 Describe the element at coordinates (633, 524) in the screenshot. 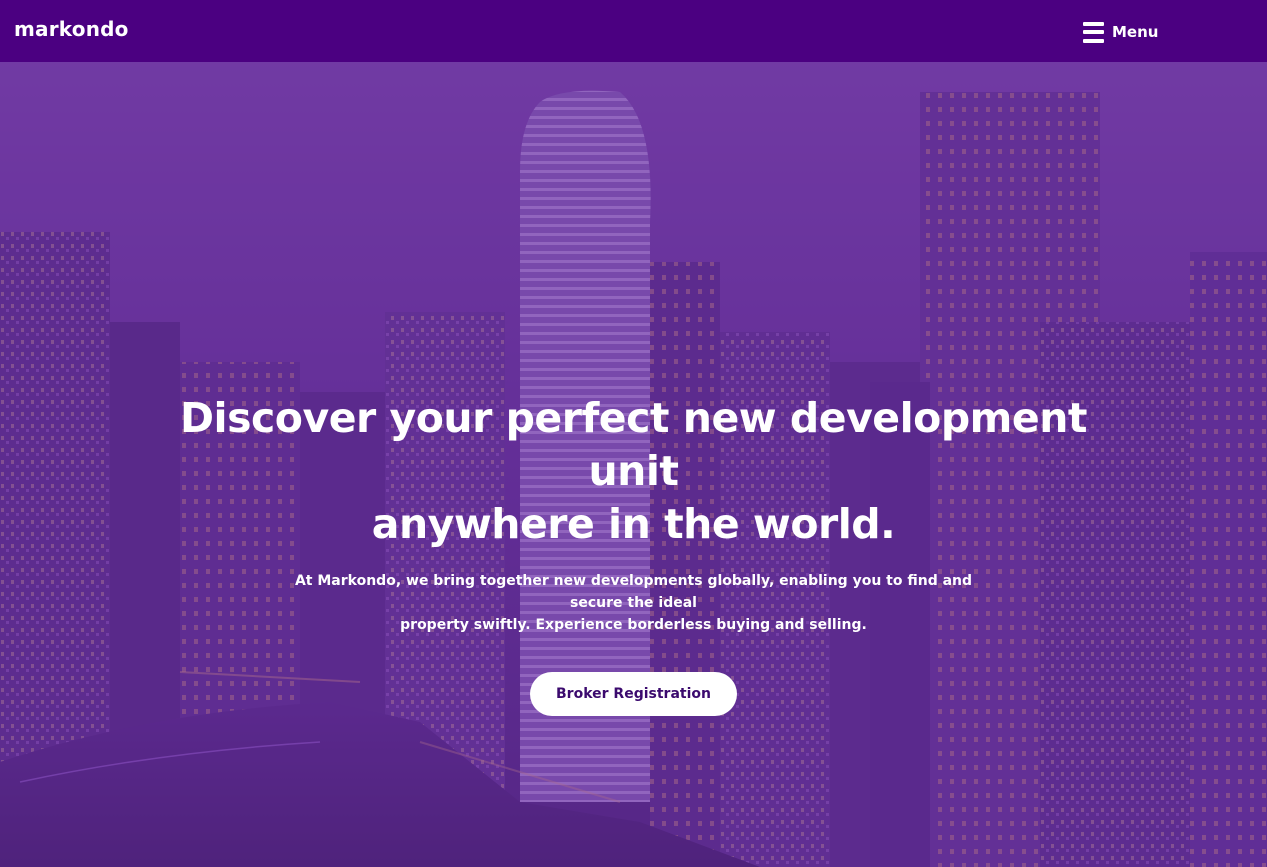

I see `headline-line-2: anywhere in the world.` at that location.